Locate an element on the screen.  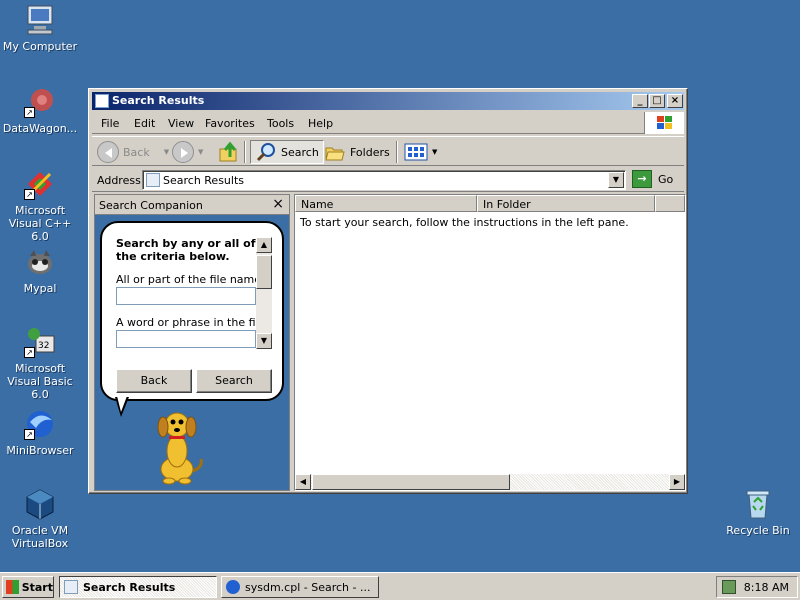
address-dropdown-button: ▼ is located at coordinates (616, 180).